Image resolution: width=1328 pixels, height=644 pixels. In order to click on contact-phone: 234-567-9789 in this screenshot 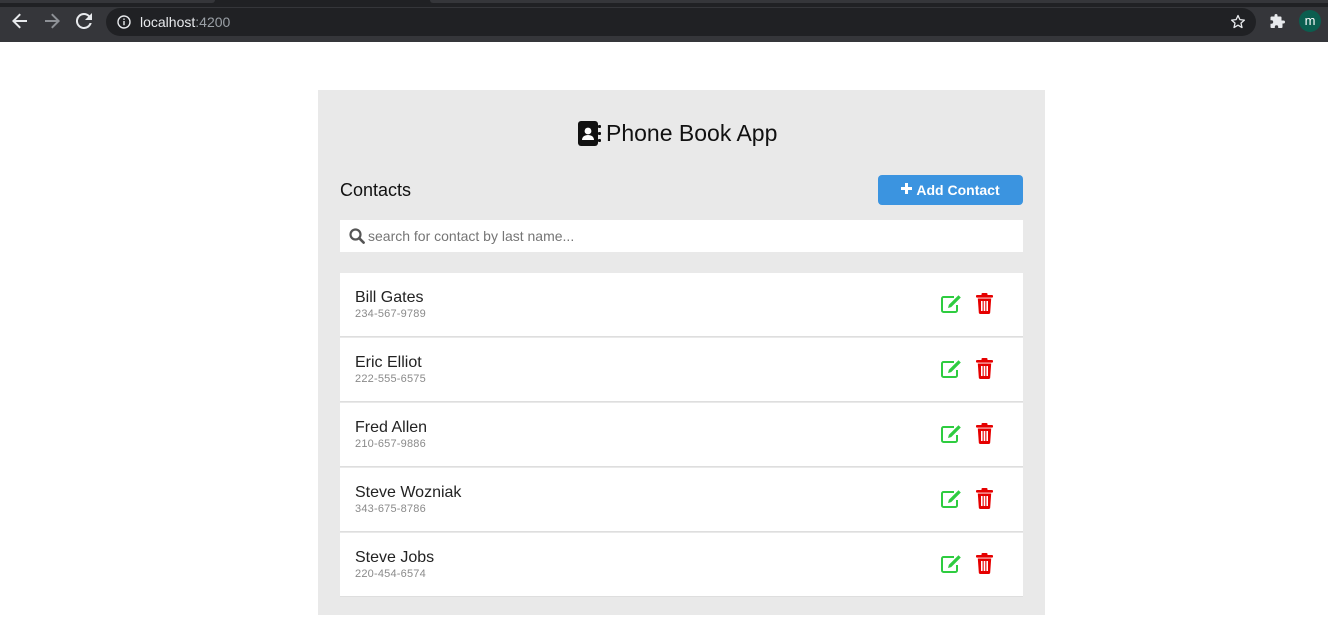, I will do `click(390, 314)`.